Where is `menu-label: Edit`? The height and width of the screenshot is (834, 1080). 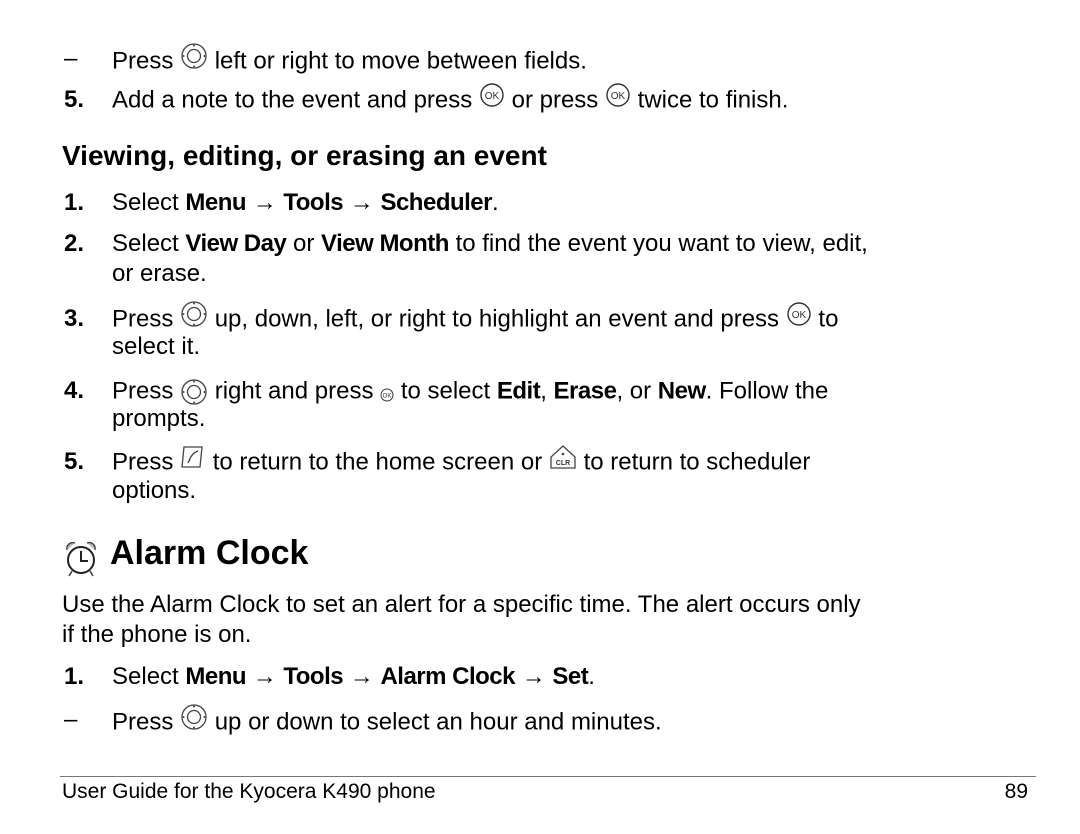 menu-label: Edit is located at coordinates (518, 391).